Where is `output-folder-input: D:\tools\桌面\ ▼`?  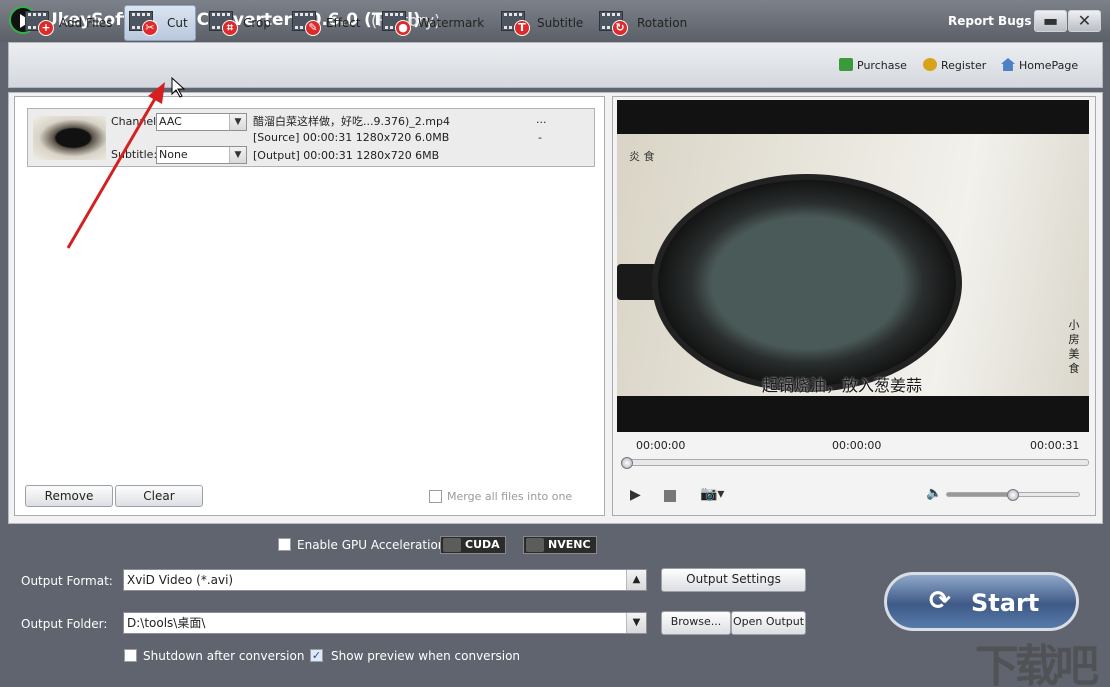 output-folder-input: D:\tools\桌面\ ▼ is located at coordinates (385, 623).